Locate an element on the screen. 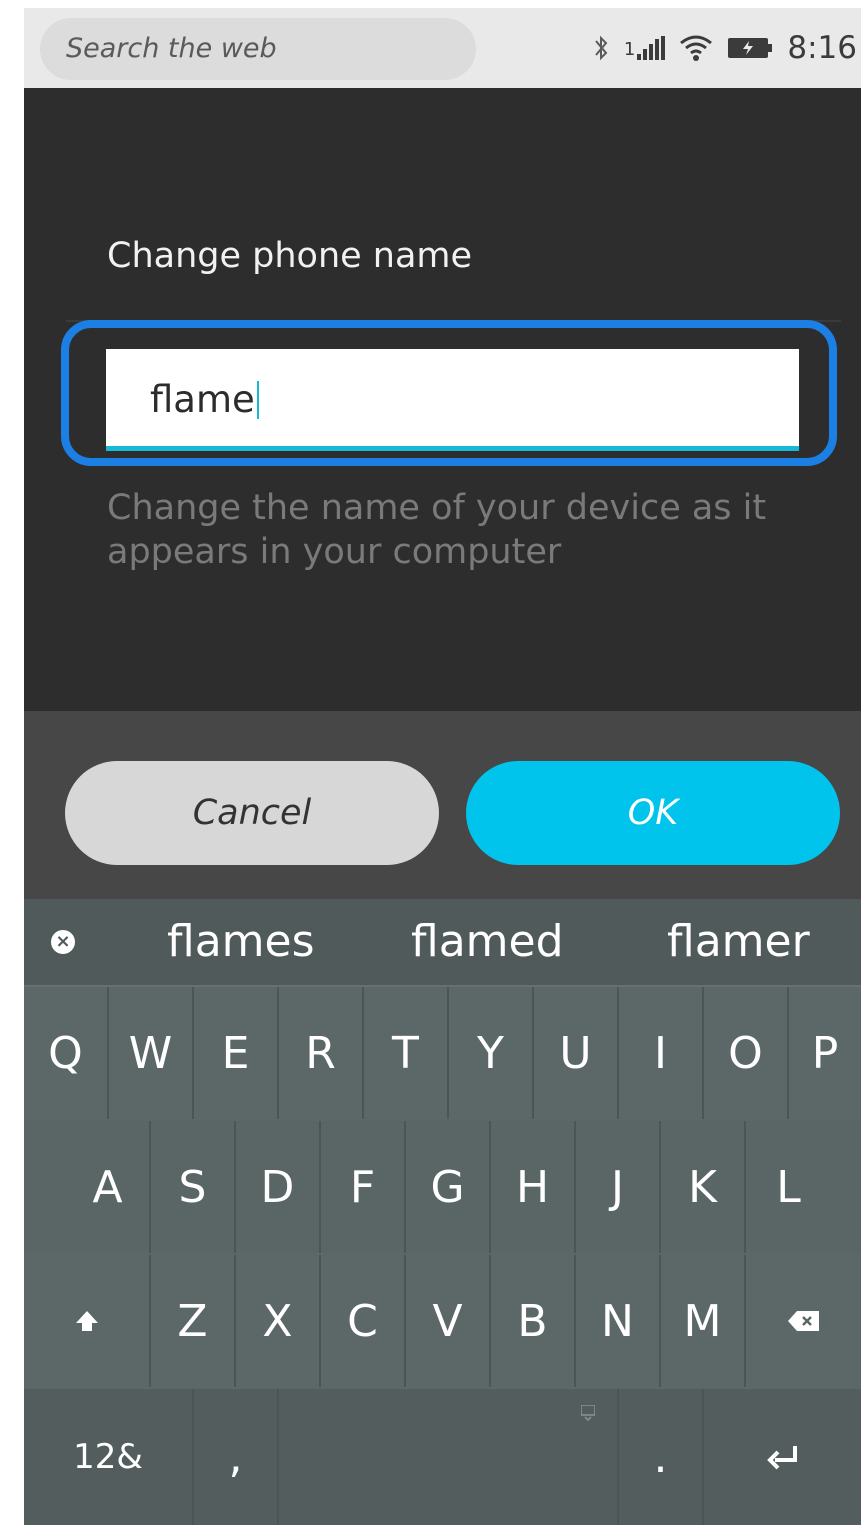  key-z: Z is located at coordinates (193, 1321).